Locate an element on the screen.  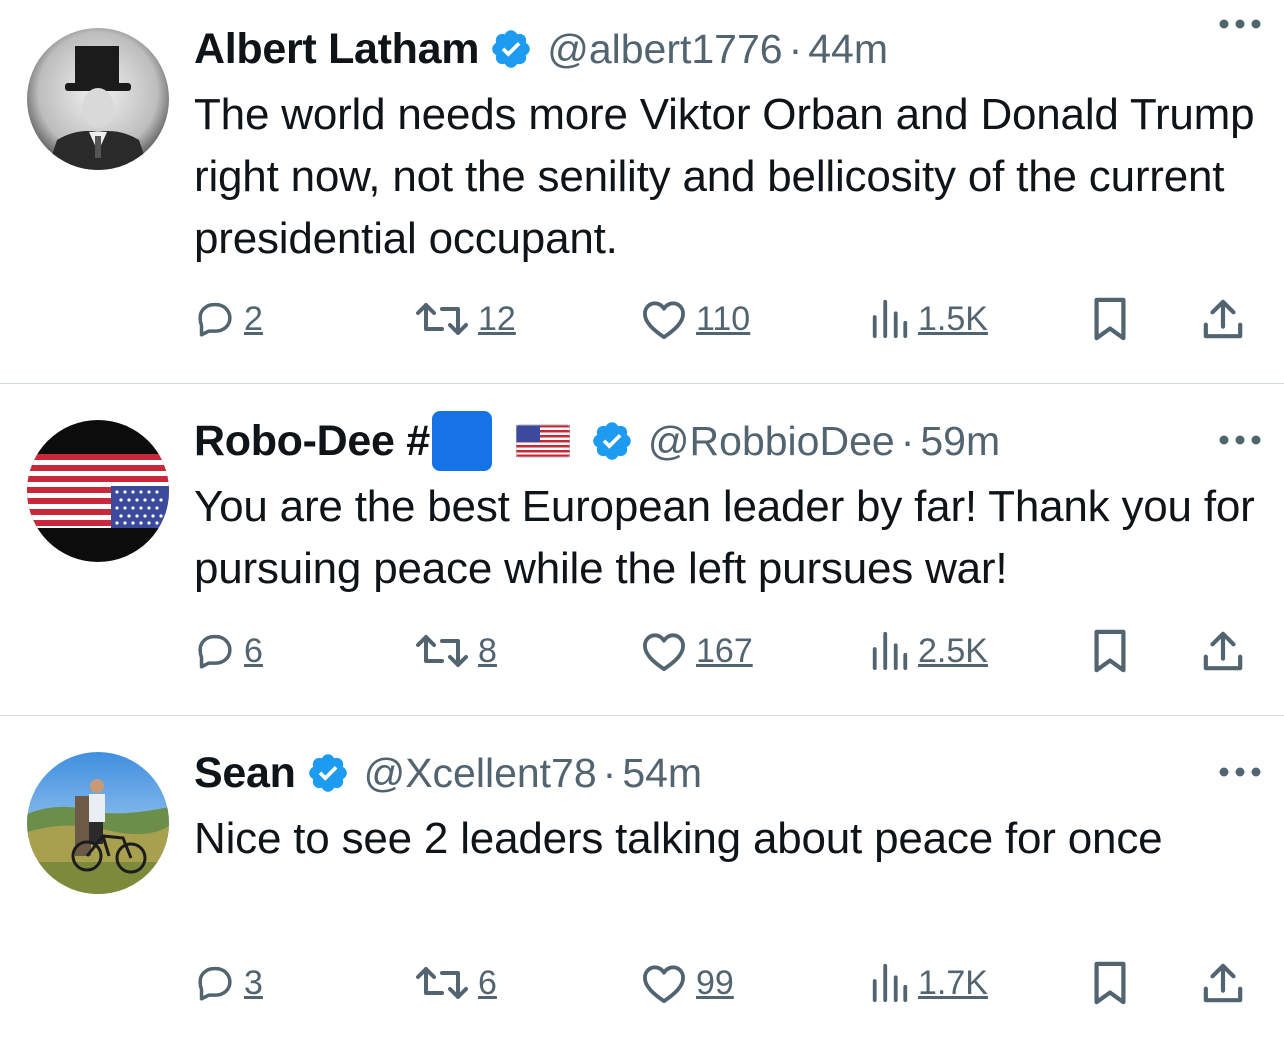
views-button: 1.7K is located at coordinates (929, 983).